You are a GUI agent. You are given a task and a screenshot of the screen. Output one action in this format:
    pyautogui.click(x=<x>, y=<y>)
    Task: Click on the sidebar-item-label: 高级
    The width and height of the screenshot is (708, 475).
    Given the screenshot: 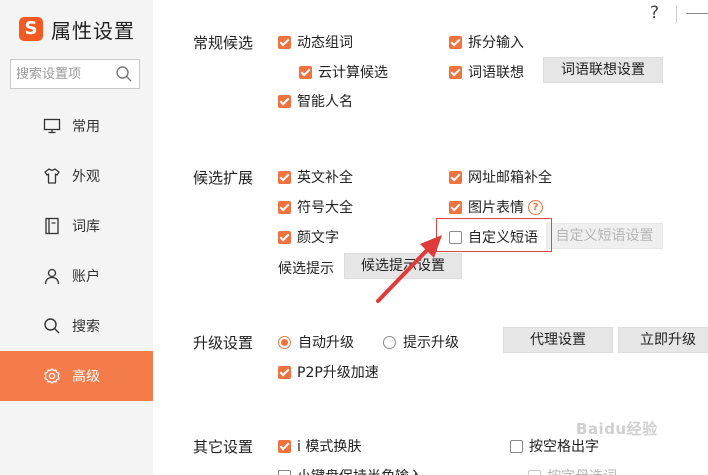 What is the action you would take?
    pyautogui.click(x=86, y=377)
    